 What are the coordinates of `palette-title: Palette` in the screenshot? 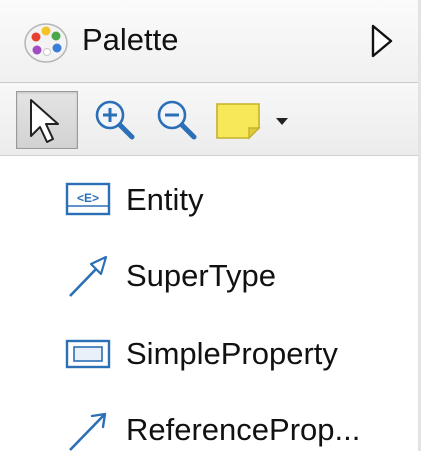 It's located at (130, 39).